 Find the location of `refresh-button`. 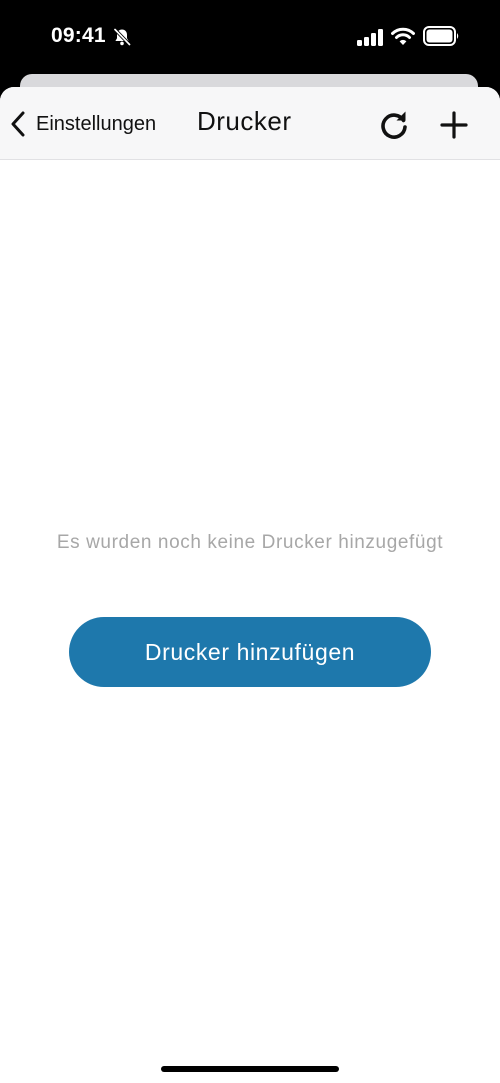

refresh-button is located at coordinates (394, 125).